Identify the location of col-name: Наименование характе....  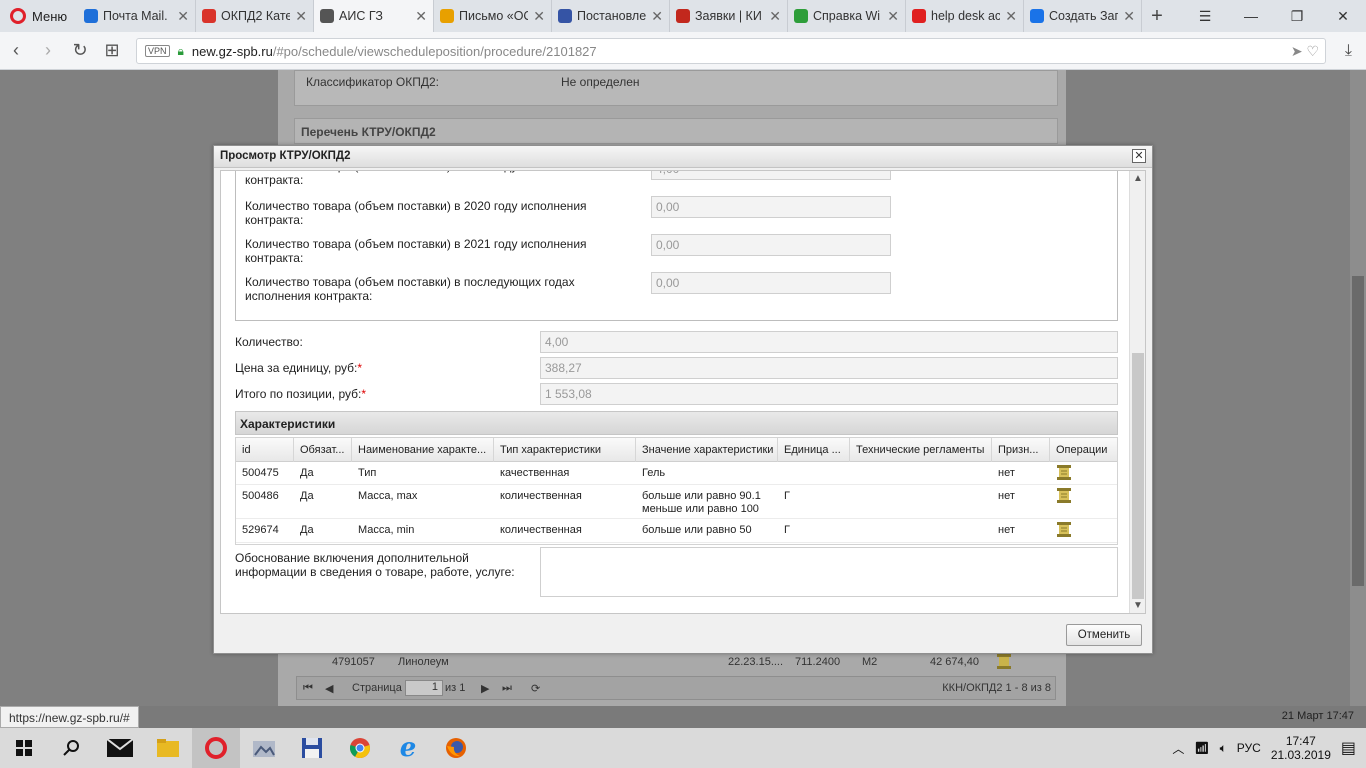
(423, 450).